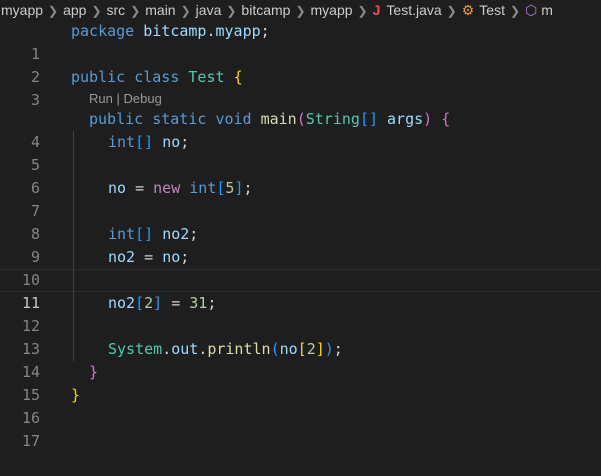 This screenshot has height=476, width=601. What do you see at coordinates (300, 221) in the screenshot?
I see `code-line: 8` at bounding box center [300, 221].